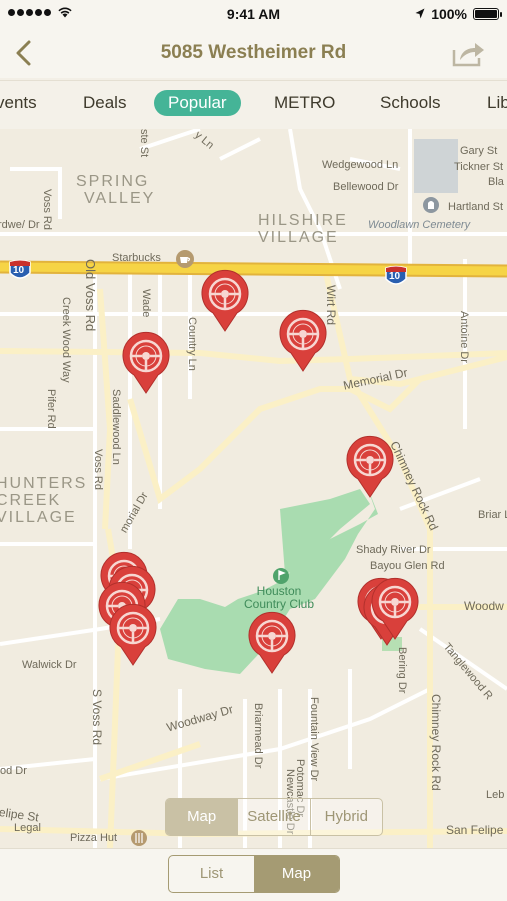  What do you see at coordinates (144, 143) in the screenshot?
I see `street-label: ste St` at bounding box center [144, 143].